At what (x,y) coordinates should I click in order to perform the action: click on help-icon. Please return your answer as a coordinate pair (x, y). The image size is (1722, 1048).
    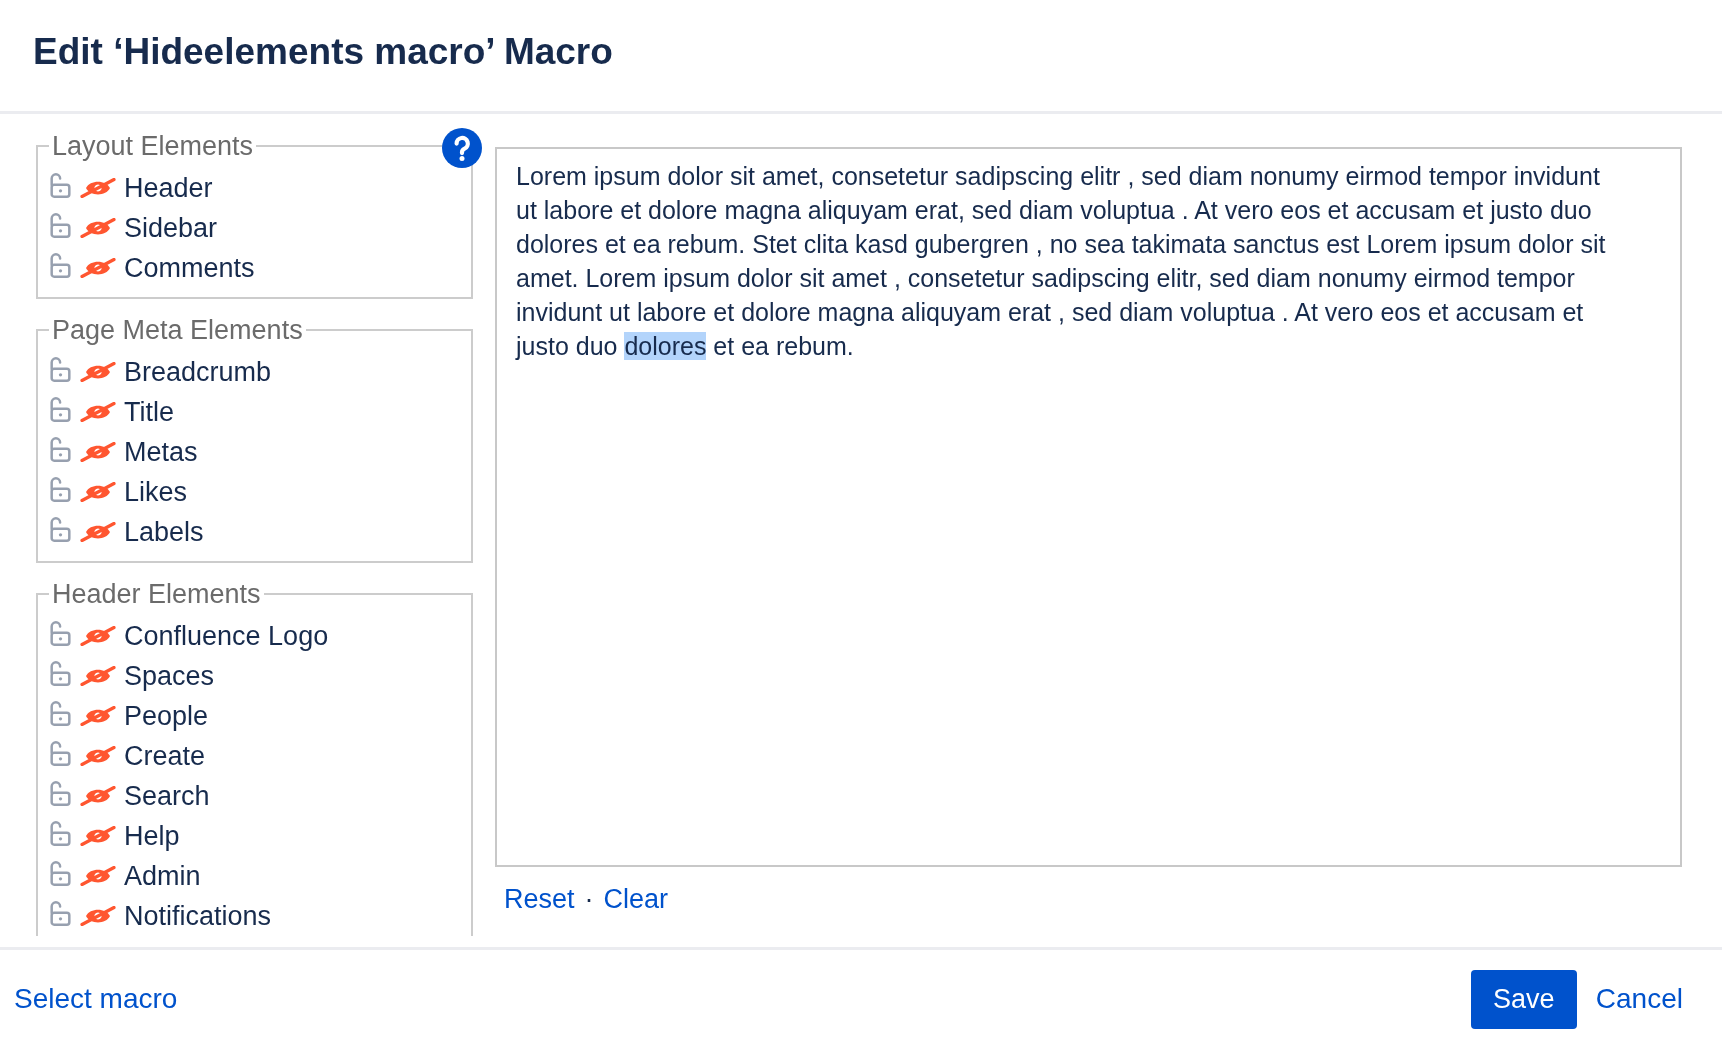
    Looking at the image, I should click on (462, 148).